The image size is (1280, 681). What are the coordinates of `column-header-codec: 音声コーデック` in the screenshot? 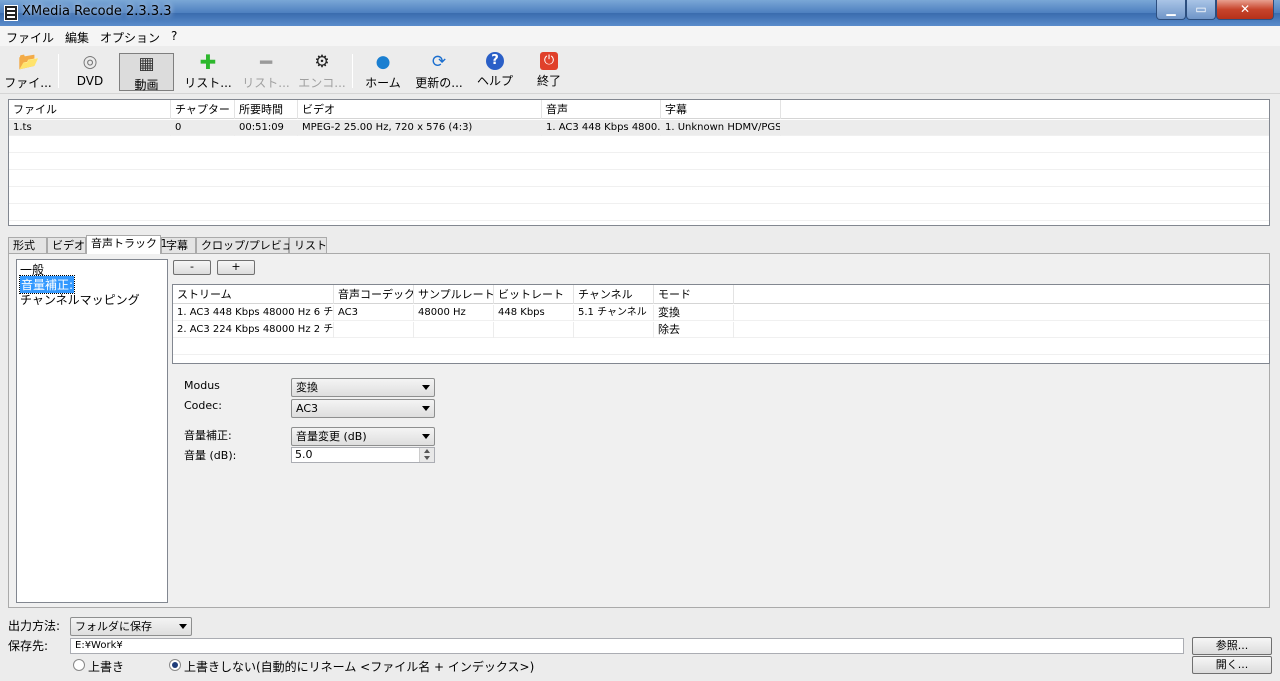 It's located at (374, 294).